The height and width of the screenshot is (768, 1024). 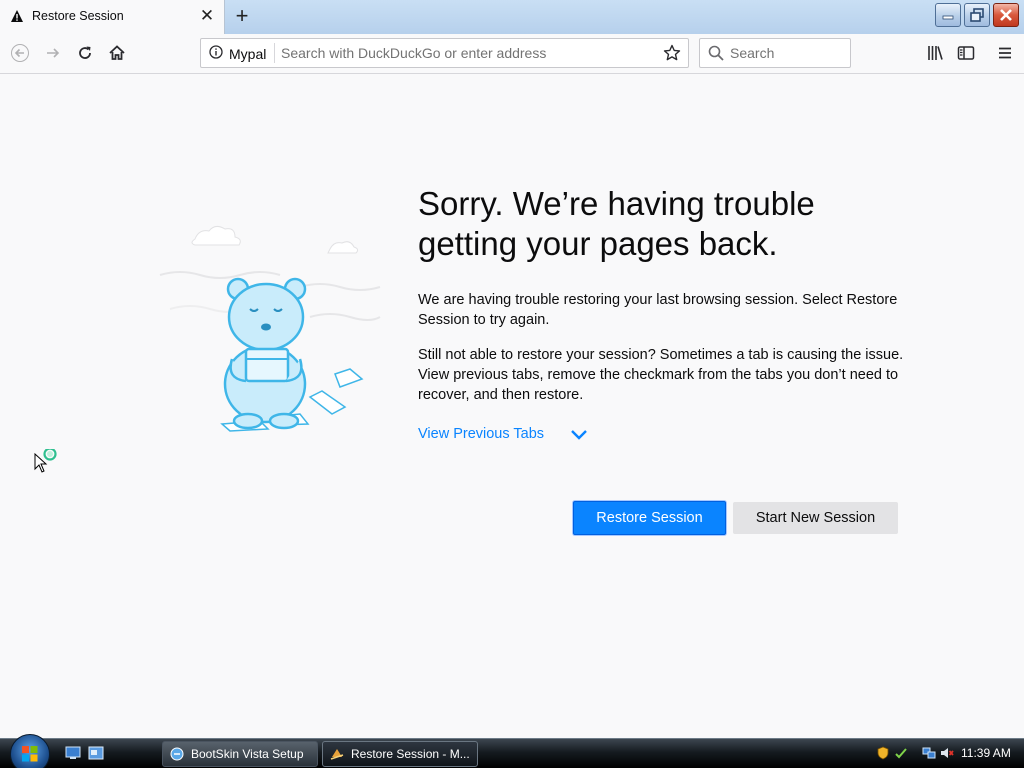 What do you see at coordinates (883, 753) in the screenshot?
I see `security-shield-icon` at bounding box center [883, 753].